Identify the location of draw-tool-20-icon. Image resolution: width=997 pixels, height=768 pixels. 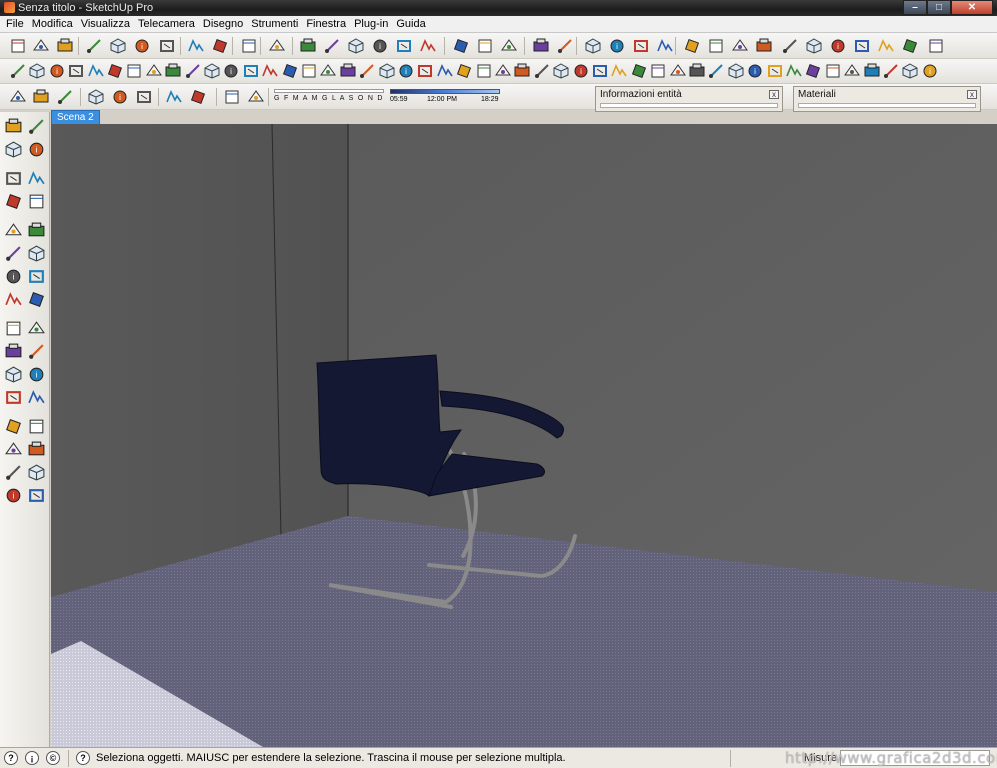
(387, 71).